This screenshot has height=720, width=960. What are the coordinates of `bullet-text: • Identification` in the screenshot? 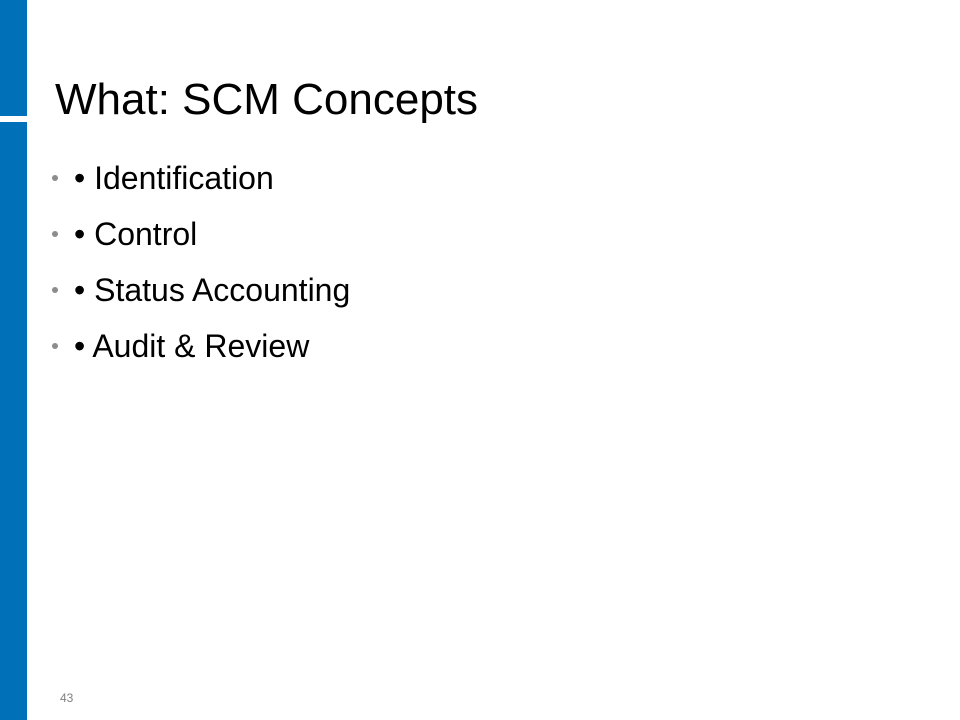 It's located at (174, 177).